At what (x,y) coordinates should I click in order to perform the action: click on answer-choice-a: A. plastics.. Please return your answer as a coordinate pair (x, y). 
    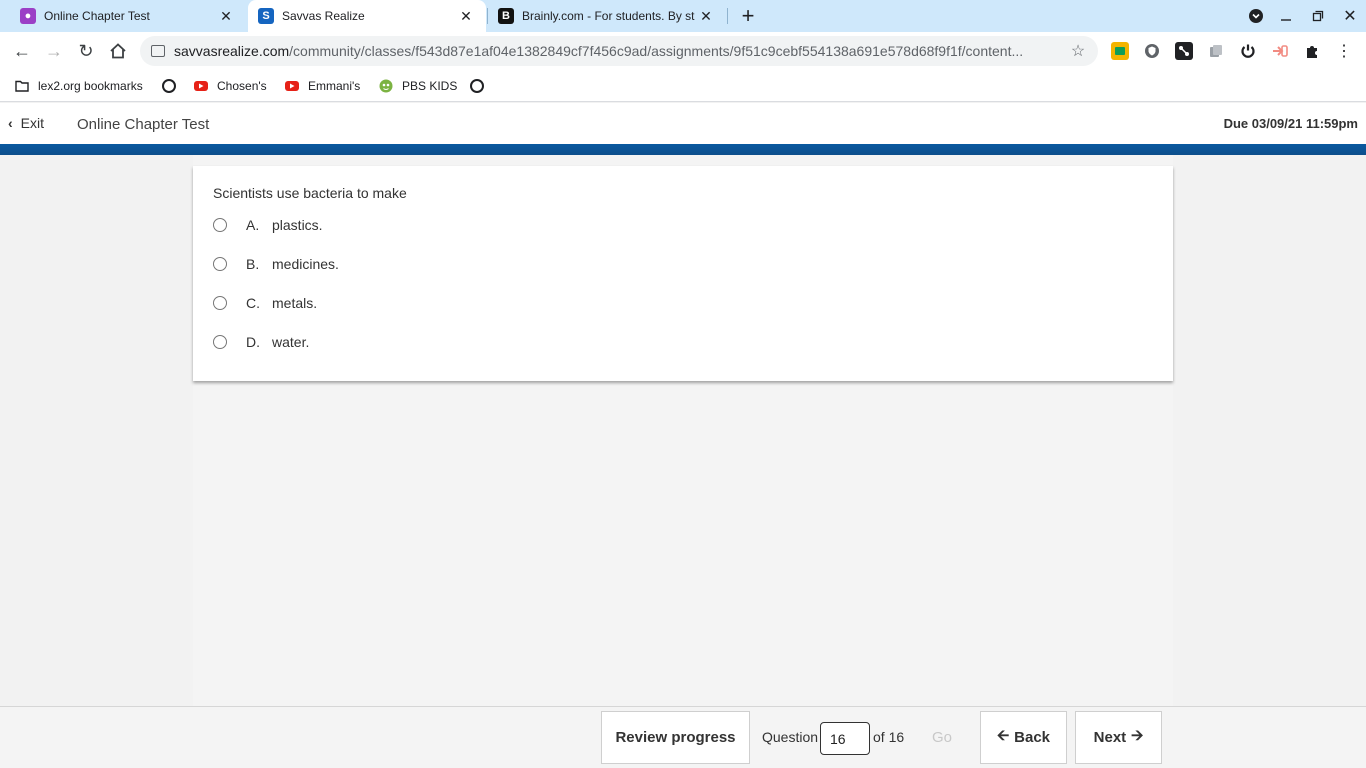
    Looking at the image, I should click on (268, 225).